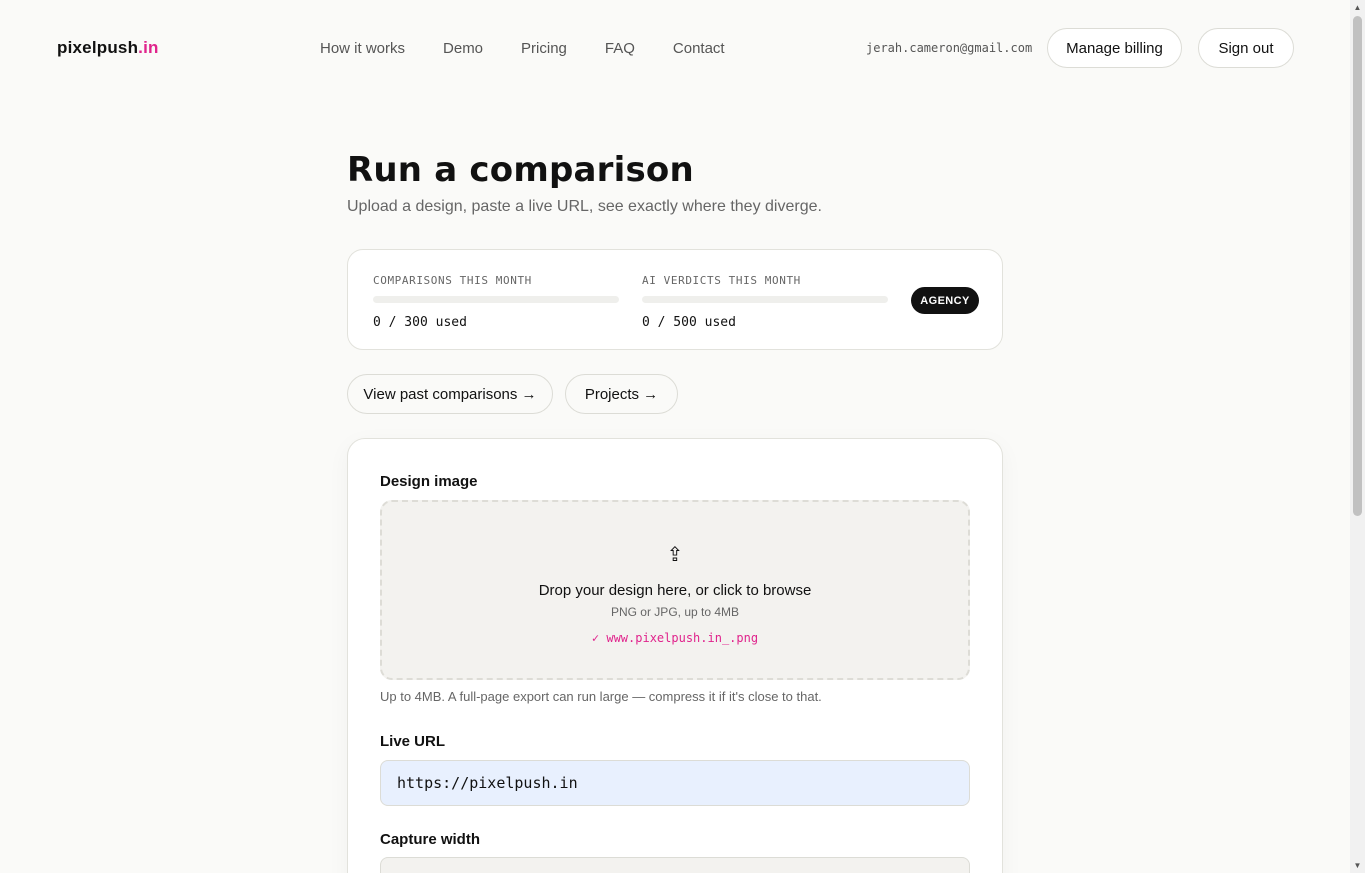 The height and width of the screenshot is (873, 1365). Describe the element at coordinates (1357, 266) in the screenshot. I see `scroll-thumb` at that location.